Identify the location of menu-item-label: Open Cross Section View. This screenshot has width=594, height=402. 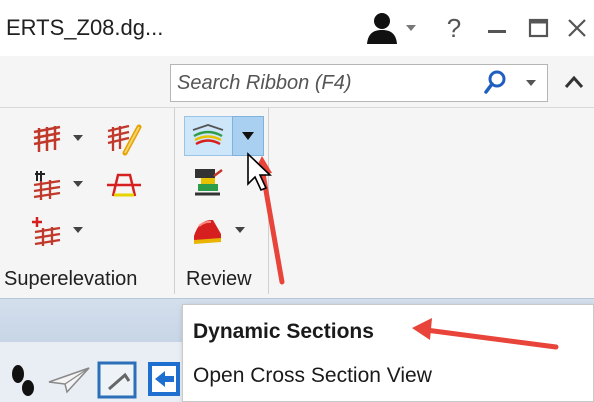
(312, 375).